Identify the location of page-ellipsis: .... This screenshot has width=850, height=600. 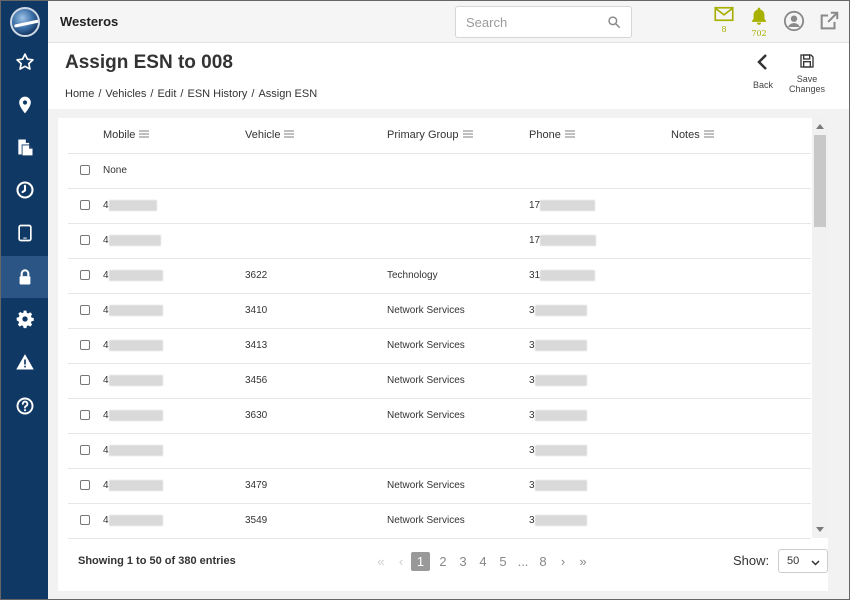
(523, 561).